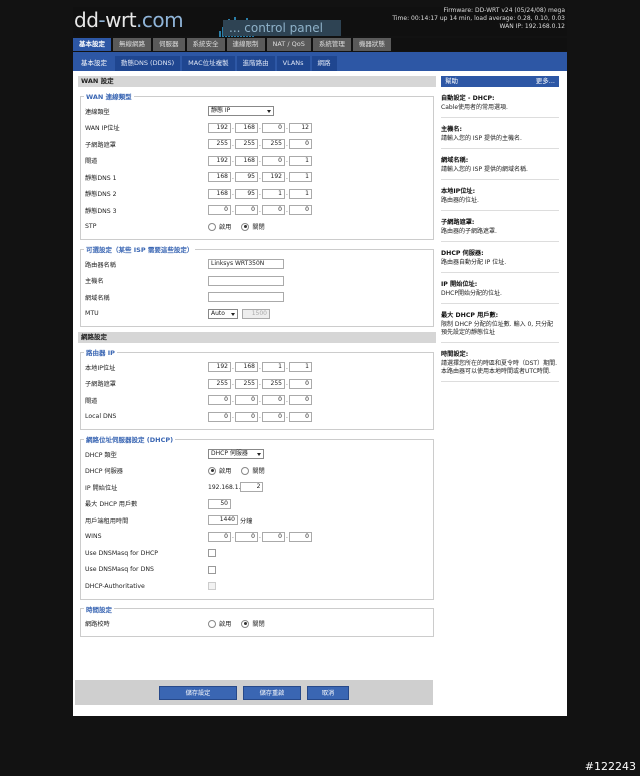 The height and width of the screenshot is (776, 640). What do you see at coordinates (246, 521) in the screenshot?
I see `lease-unit: 分鐘` at bounding box center [246, 521].